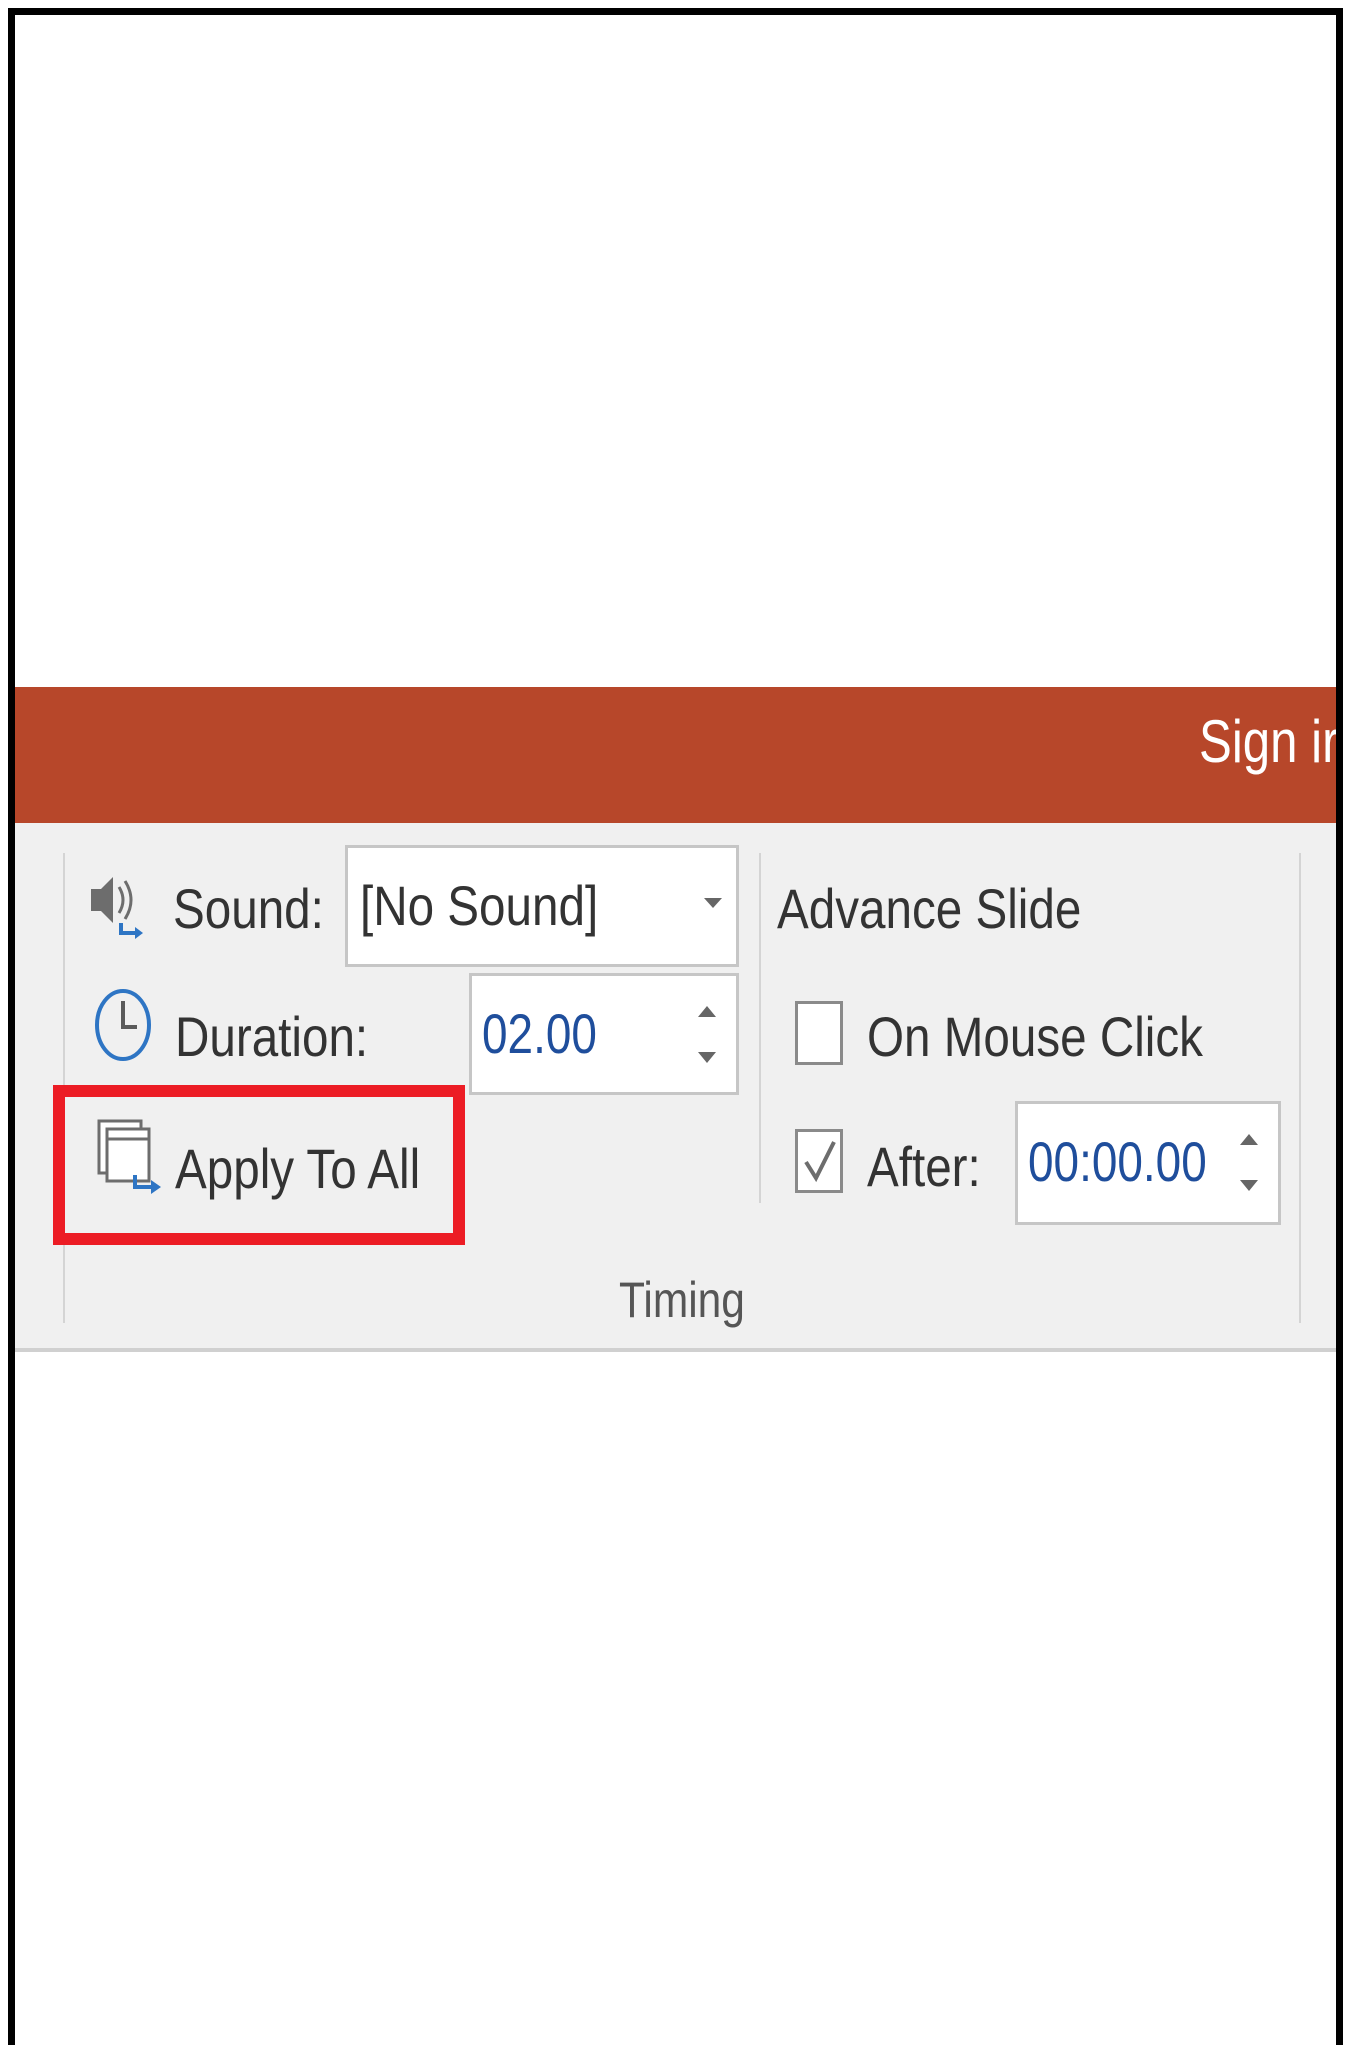 The image size is (1353, 2045). I want to click on after-label: After:, so click(924, 1166).